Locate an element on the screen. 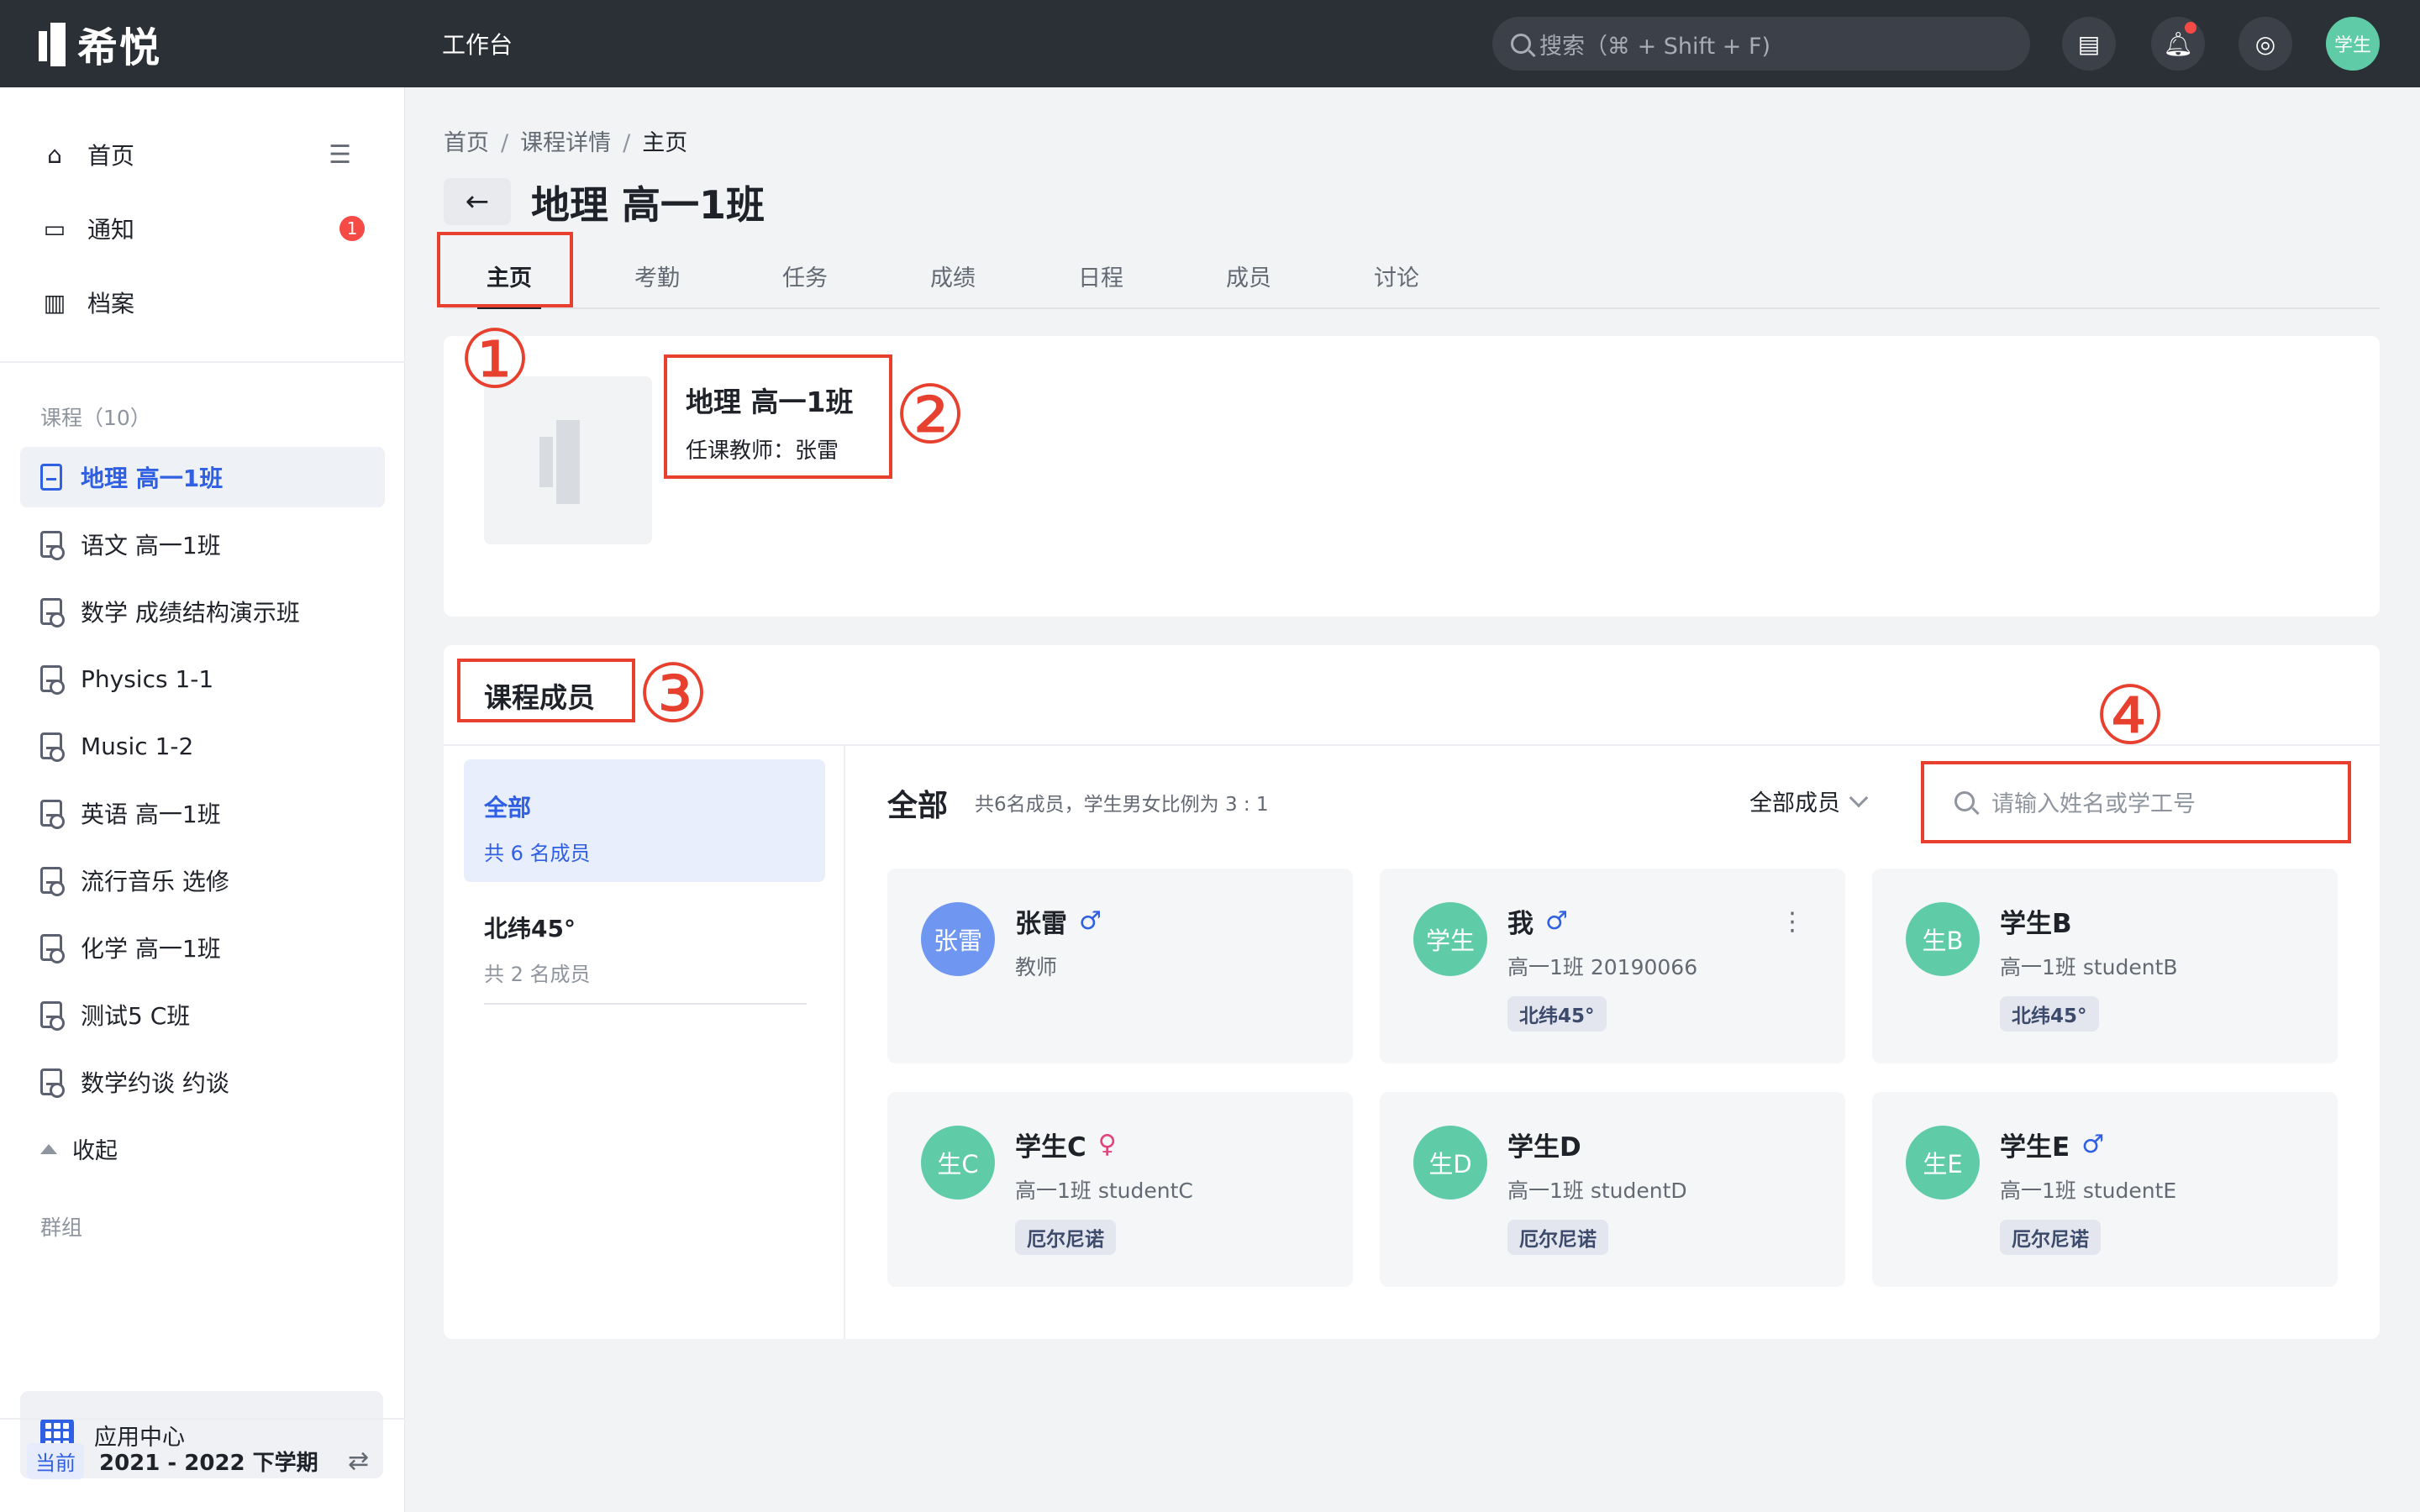 This screenshot has width=2420, height=1512. tab-grades: 成绩 is located at coordinates (953, 275).